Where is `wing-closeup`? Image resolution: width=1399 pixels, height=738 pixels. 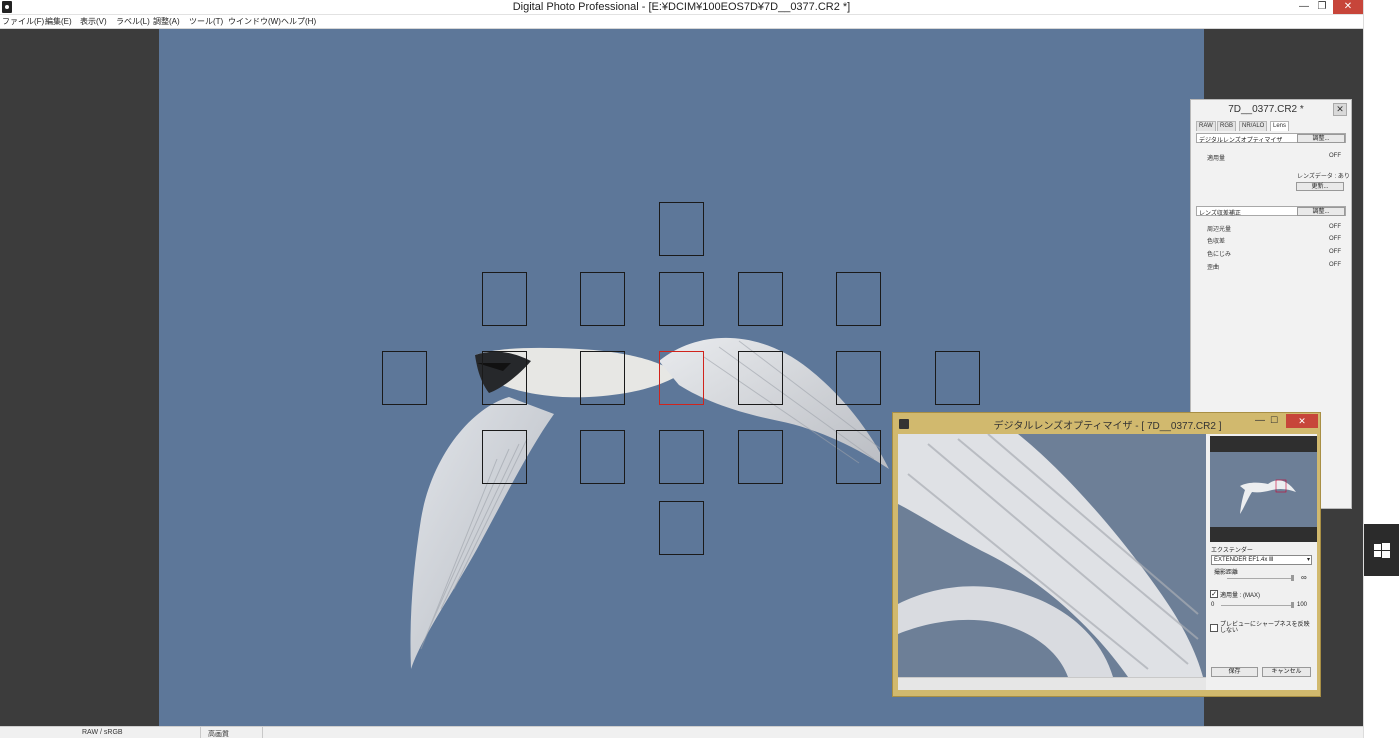
wing-closeup is located at coordinates (1050, 555).